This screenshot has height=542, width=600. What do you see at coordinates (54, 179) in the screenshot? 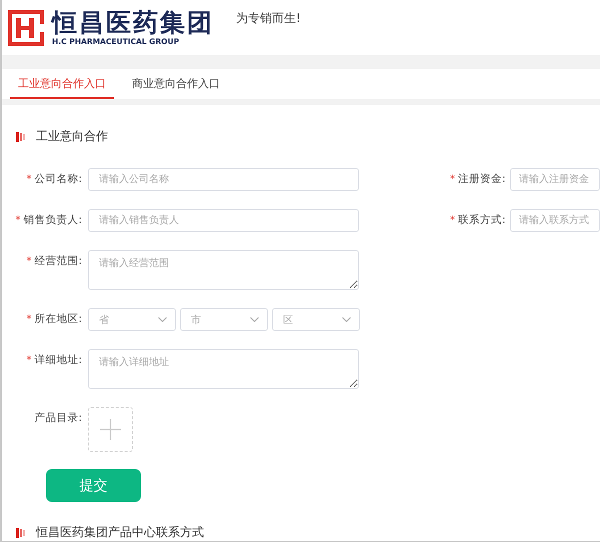
I see `field-label: * 公司名称:` at bounding box center [54, 179].